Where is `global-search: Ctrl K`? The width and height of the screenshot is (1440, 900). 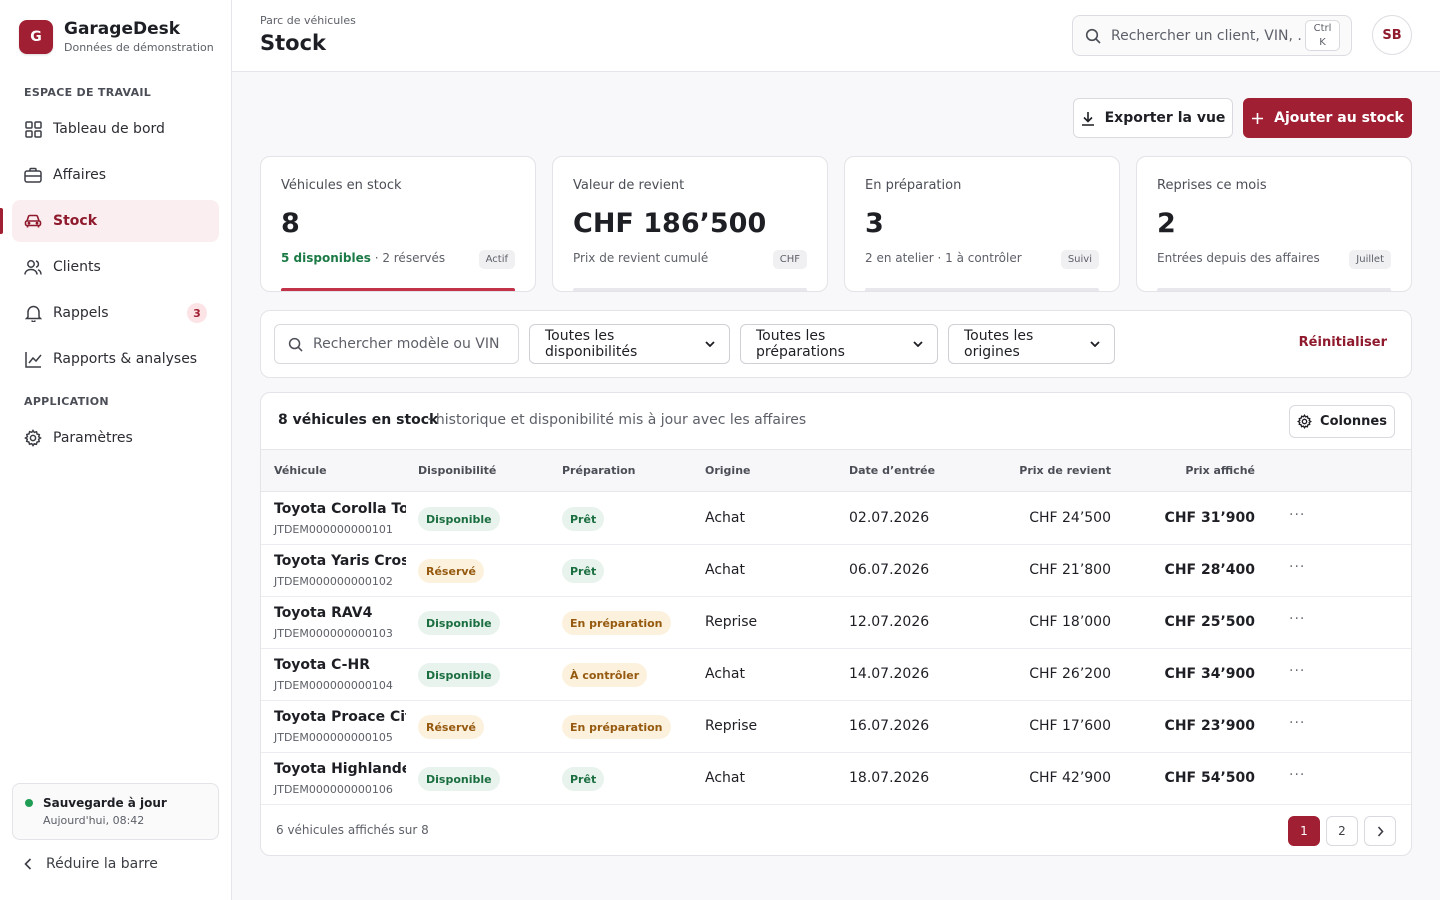 global-search: Ctrl K is located at coordinates (1212, 35).